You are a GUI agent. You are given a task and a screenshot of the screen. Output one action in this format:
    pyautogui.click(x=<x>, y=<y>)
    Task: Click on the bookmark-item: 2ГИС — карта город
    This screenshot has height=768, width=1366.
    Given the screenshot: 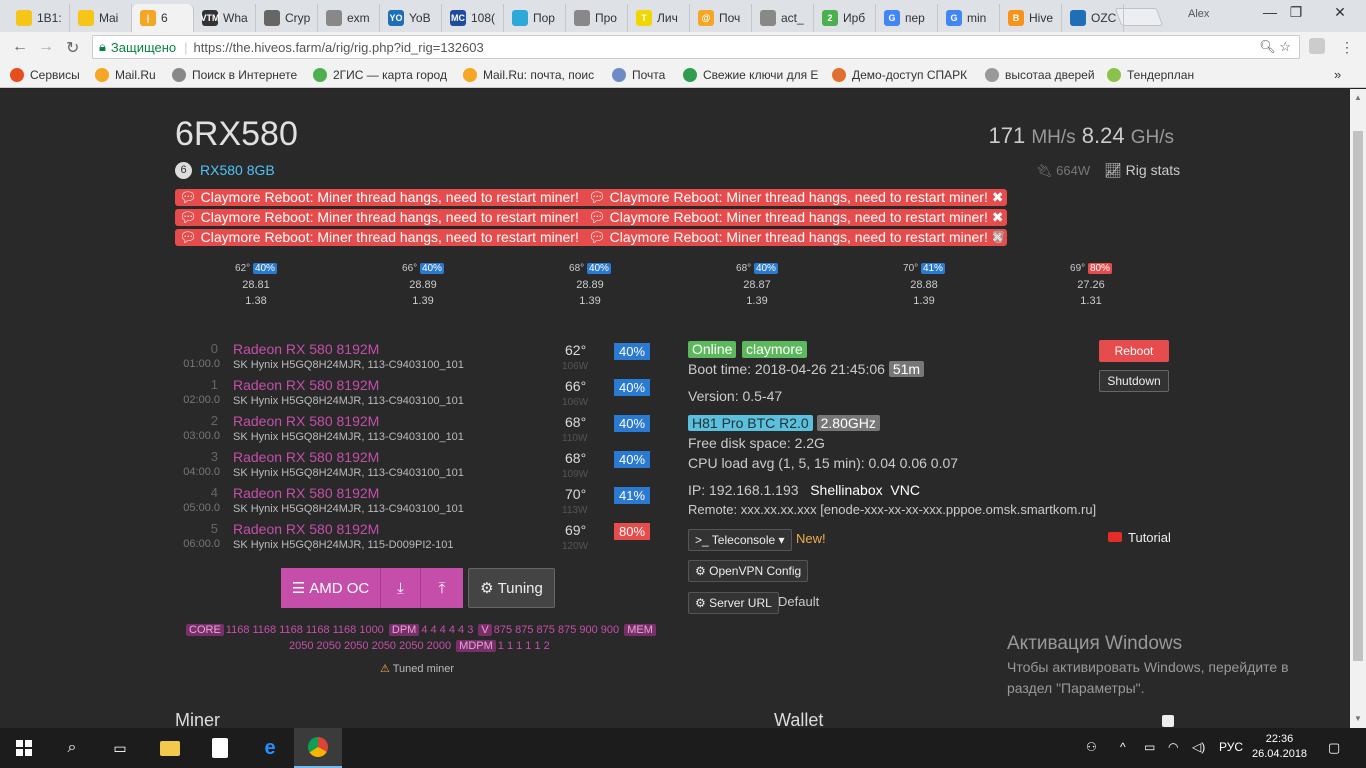 What is the action you would take?
    pyautogui.click(x=380, y=75)
    